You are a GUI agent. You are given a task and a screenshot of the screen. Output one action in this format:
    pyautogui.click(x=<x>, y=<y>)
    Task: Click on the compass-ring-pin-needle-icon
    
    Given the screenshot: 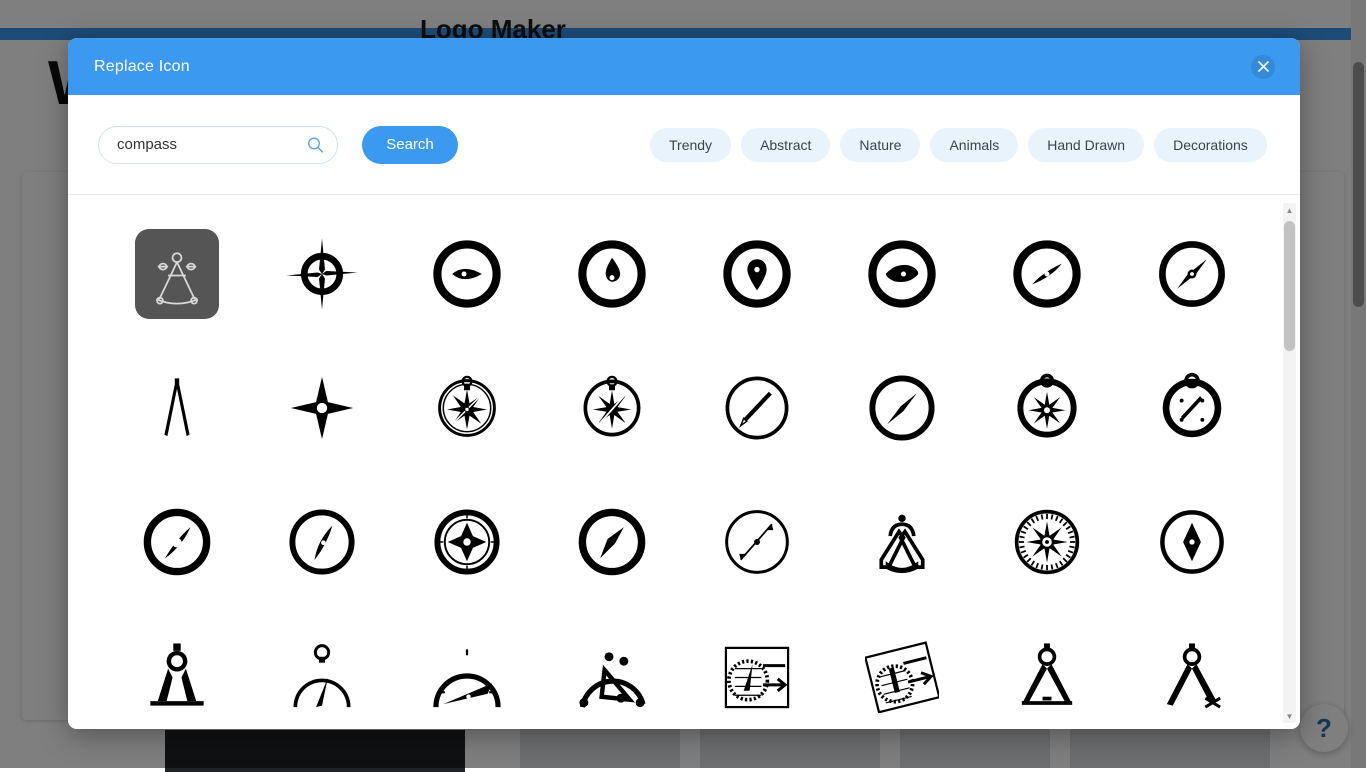 What is the action you would take?
    pyautogui.click(x=757, y=274)
    